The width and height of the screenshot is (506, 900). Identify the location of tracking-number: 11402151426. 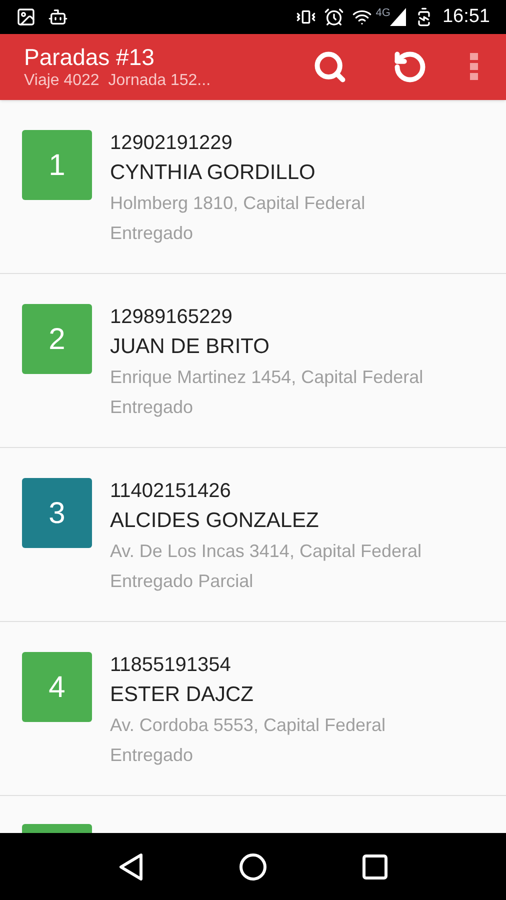
(171, 491).